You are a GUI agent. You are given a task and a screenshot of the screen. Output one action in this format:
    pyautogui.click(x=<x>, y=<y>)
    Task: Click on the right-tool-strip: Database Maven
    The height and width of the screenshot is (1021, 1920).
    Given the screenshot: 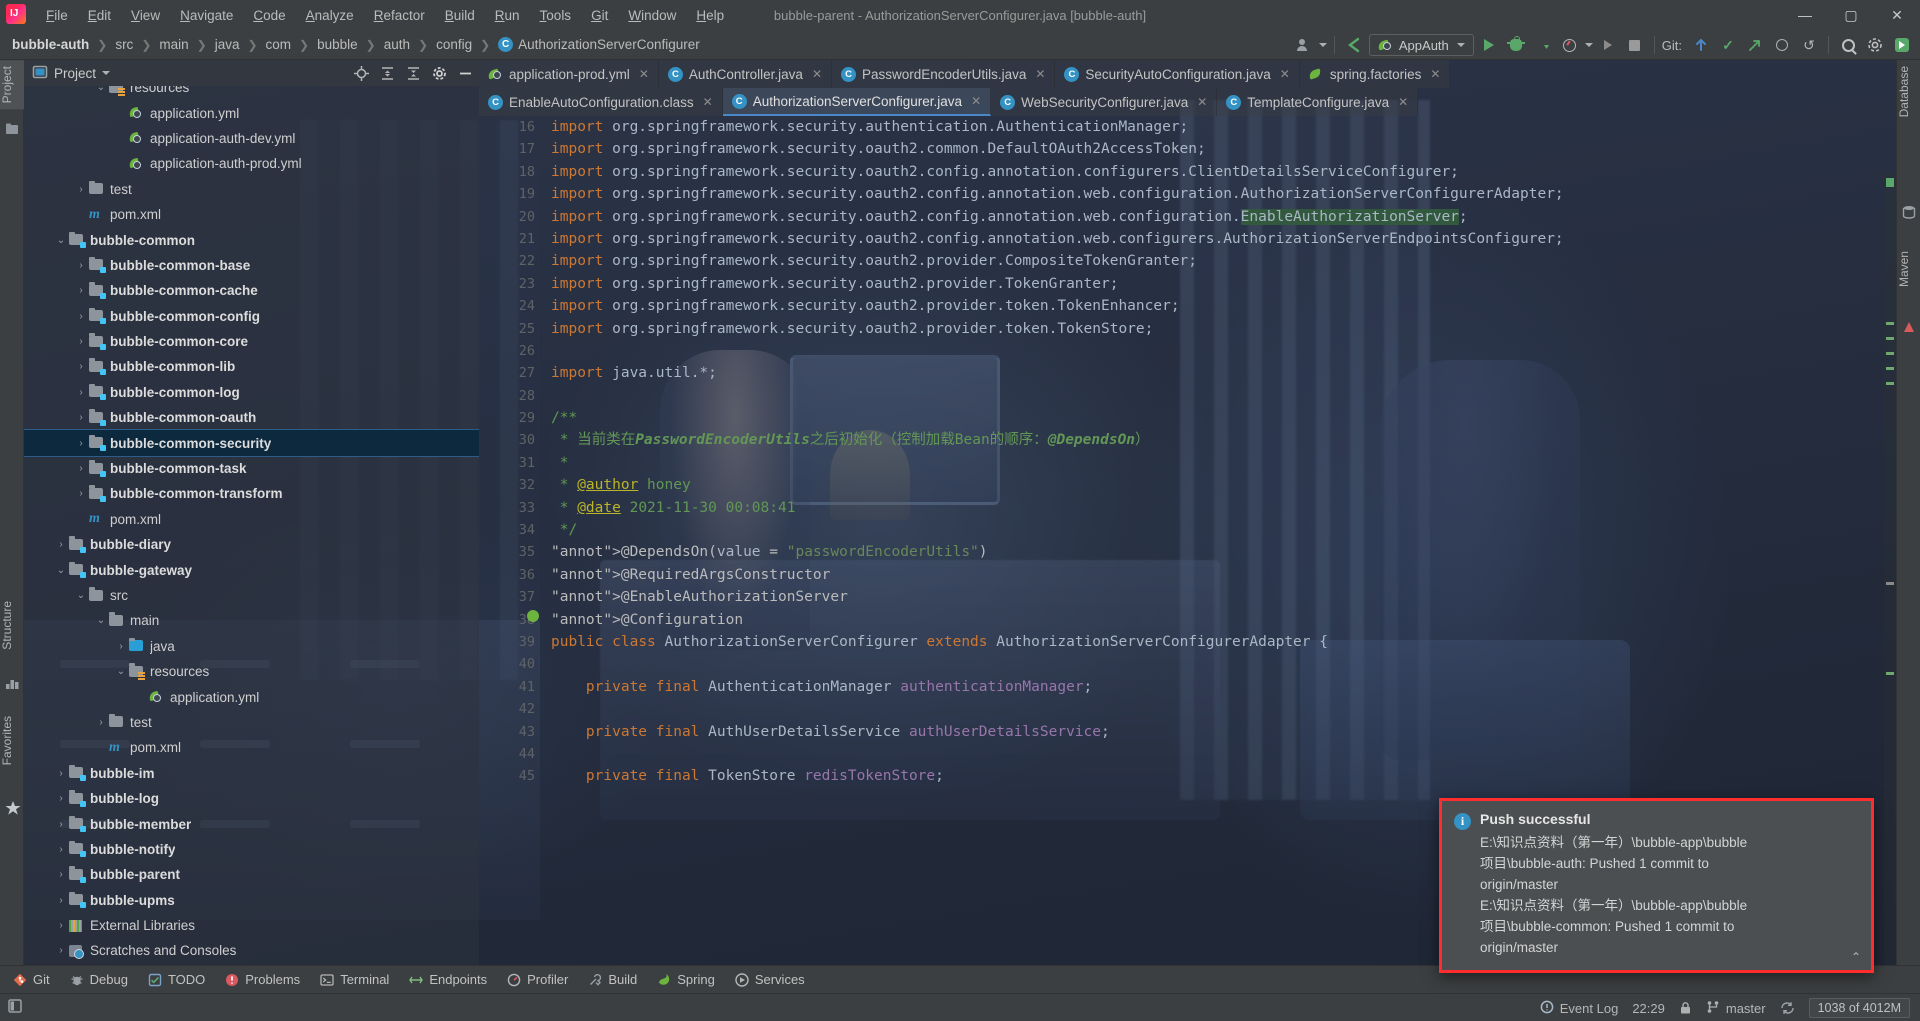 What is the action you would take?
    pyautogui.click(x=1908, y=526)
    